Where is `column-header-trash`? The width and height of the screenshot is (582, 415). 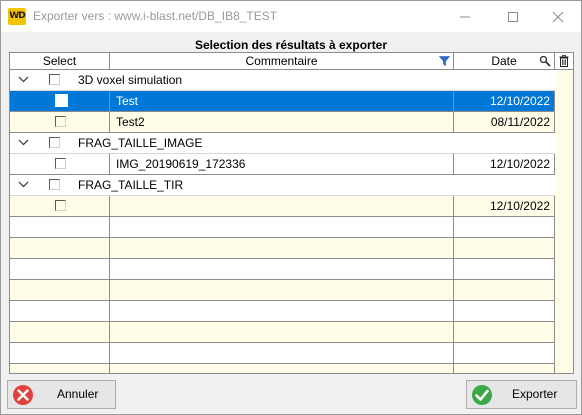
column-header-trash is located at coordinates (564, 61).